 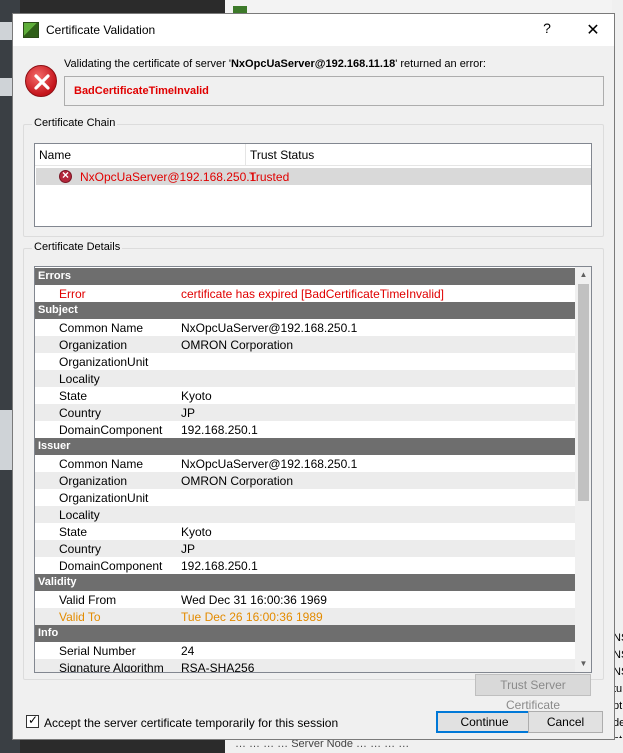 What do you see at coordinates (305, 650) in the screenshot?
I see `detail-row: Serial Number 24` at bounding box center [305, 650].